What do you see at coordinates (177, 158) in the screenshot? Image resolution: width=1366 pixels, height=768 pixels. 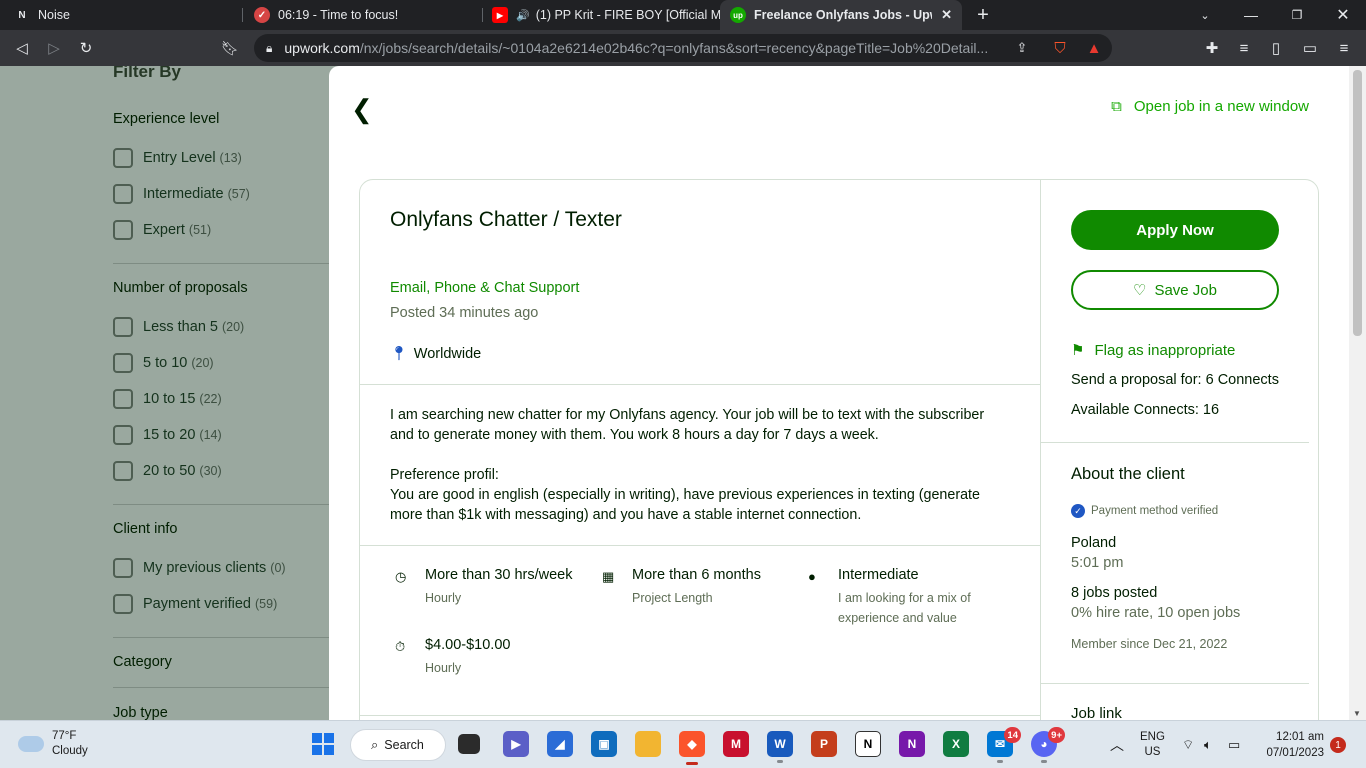 I see `filter-entry-level: Entry Level (13)` at bounding box center [177, 158].